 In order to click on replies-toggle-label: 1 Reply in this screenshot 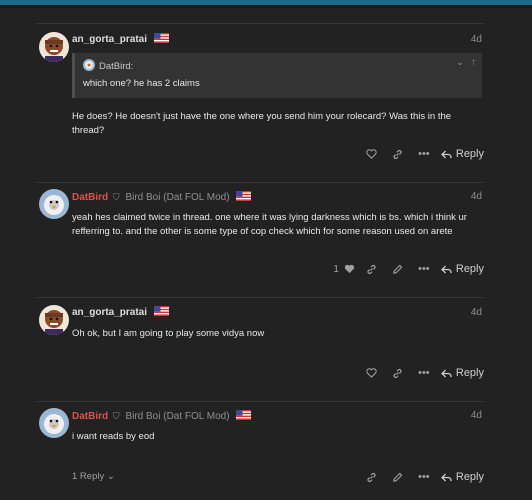, I will do `click(88, 476)`.